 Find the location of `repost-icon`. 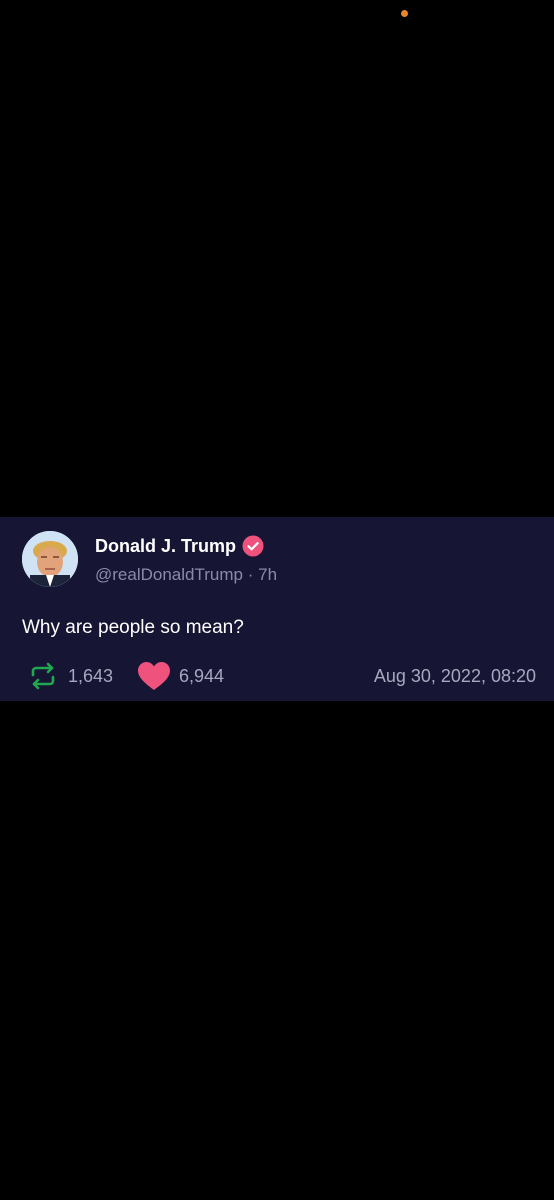

repost-icon is located at coordinates (43, 676).